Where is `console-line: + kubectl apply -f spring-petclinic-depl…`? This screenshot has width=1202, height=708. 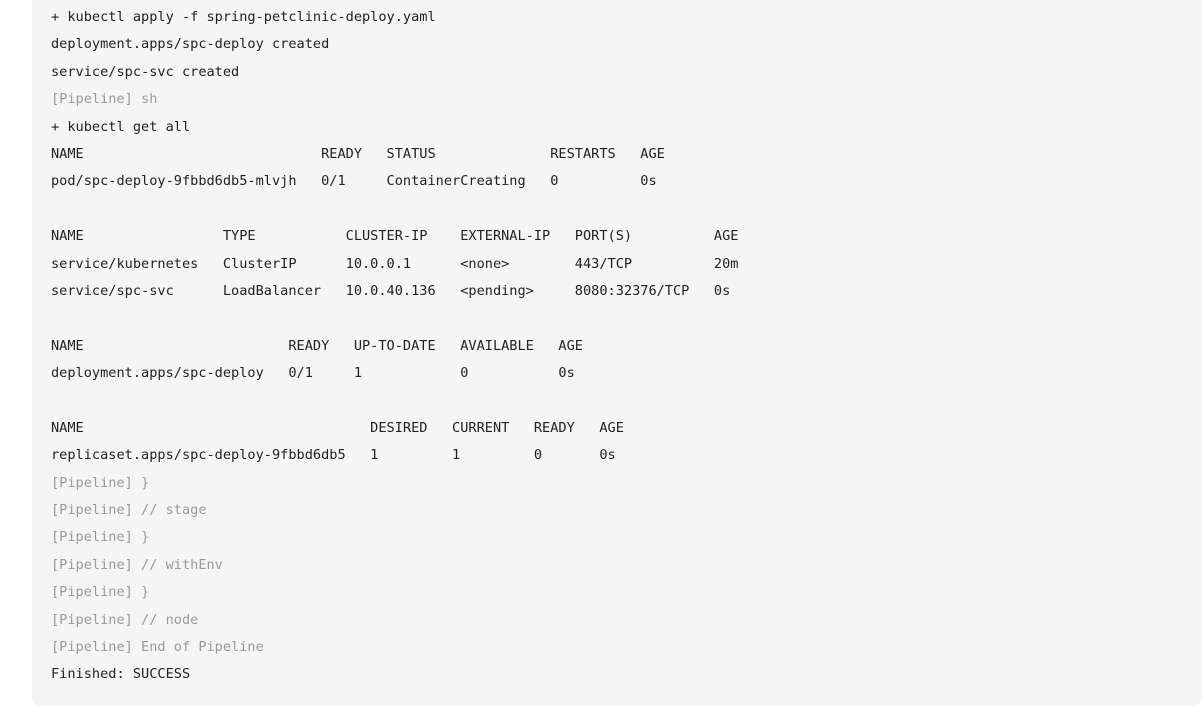
console-line: + kubectl apply -f spring-petclinic-depl… is located at coordinates (243, 17).